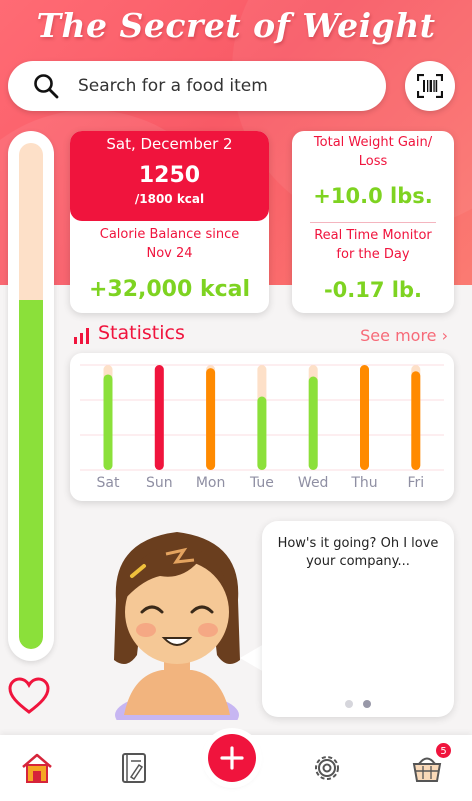 This screenshot has width=472, height=801. I want to click on bar-sun, so click(159, 417).